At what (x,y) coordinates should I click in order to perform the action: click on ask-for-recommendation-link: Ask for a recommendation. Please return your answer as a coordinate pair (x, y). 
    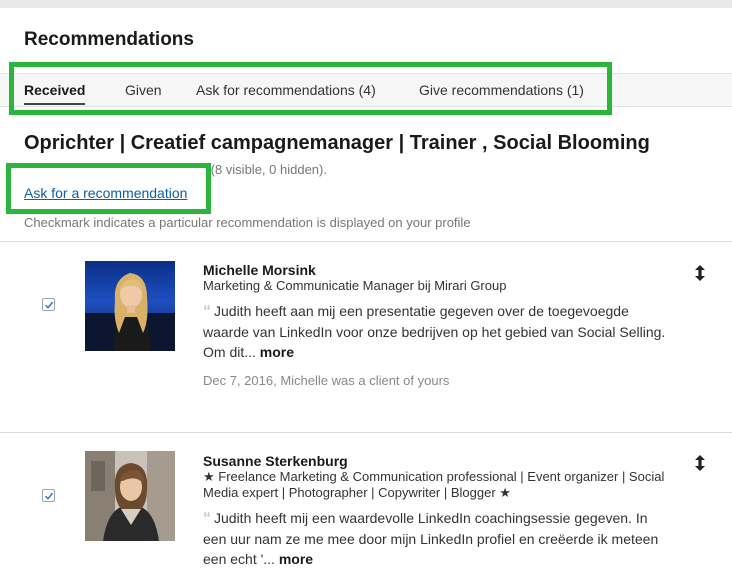
    Looking at the image, I should click on (108, 193).